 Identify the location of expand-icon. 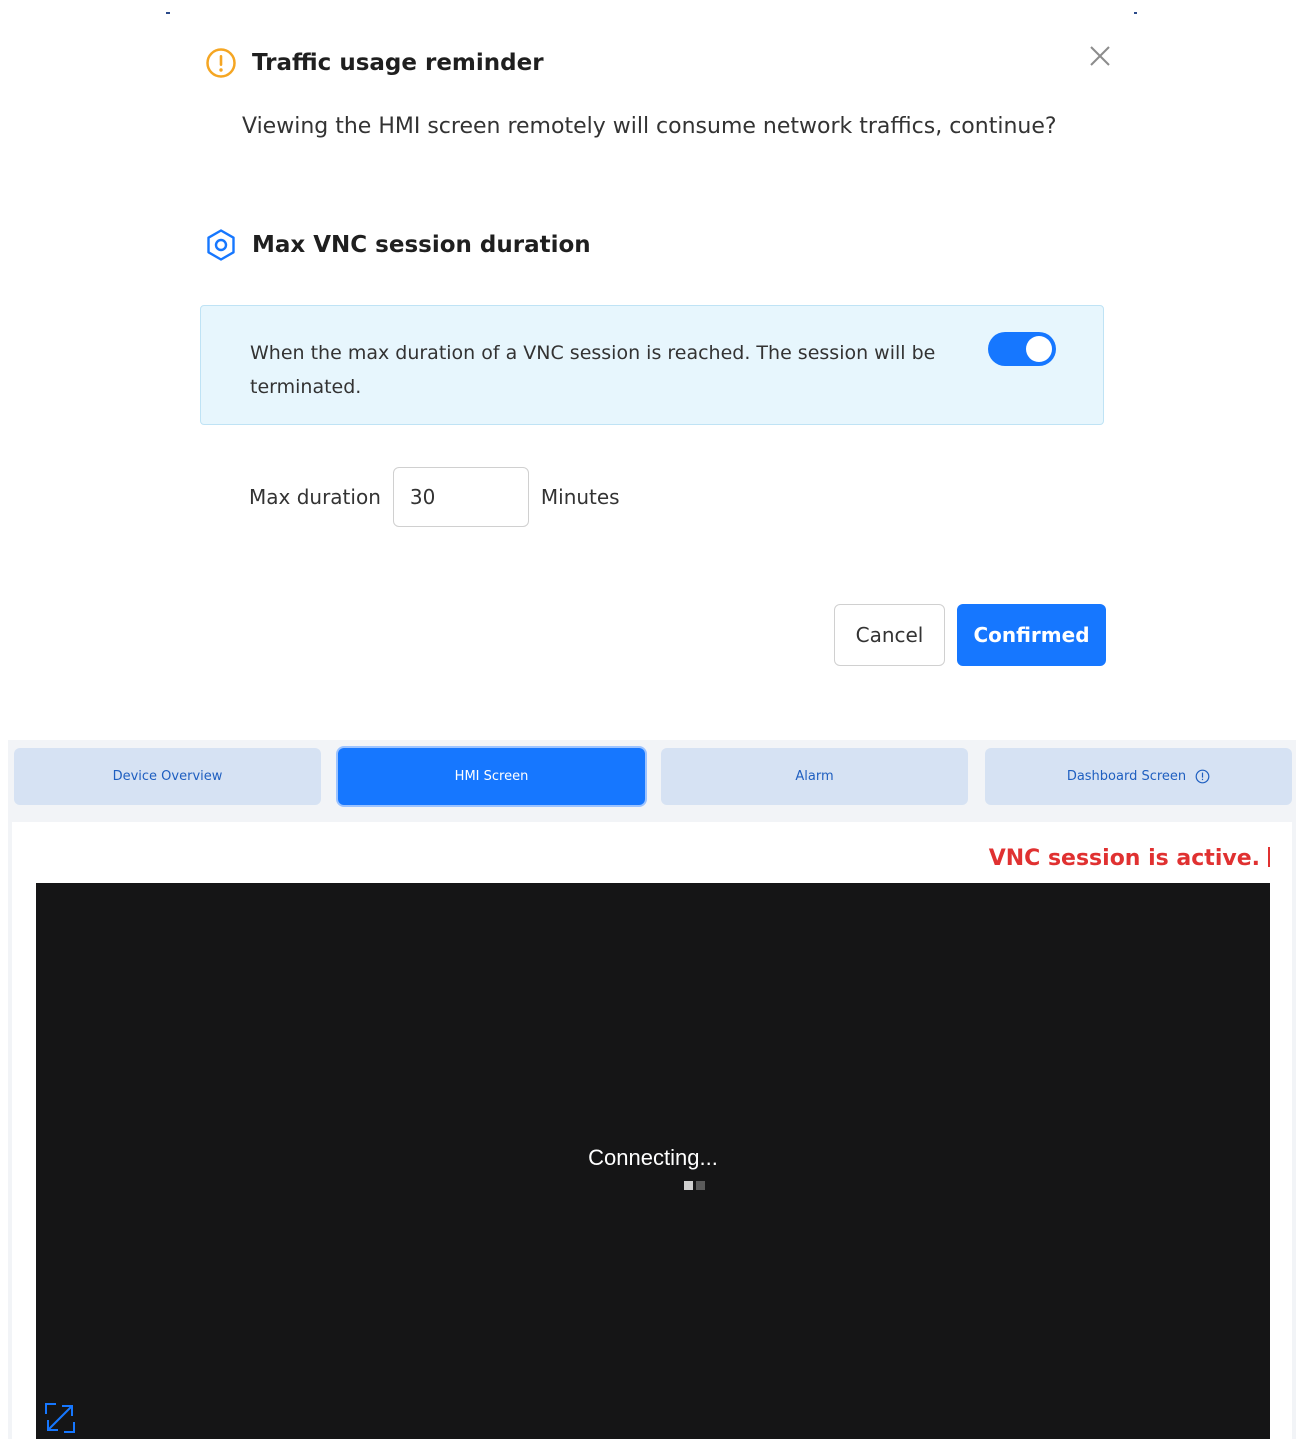
(60, 1418).